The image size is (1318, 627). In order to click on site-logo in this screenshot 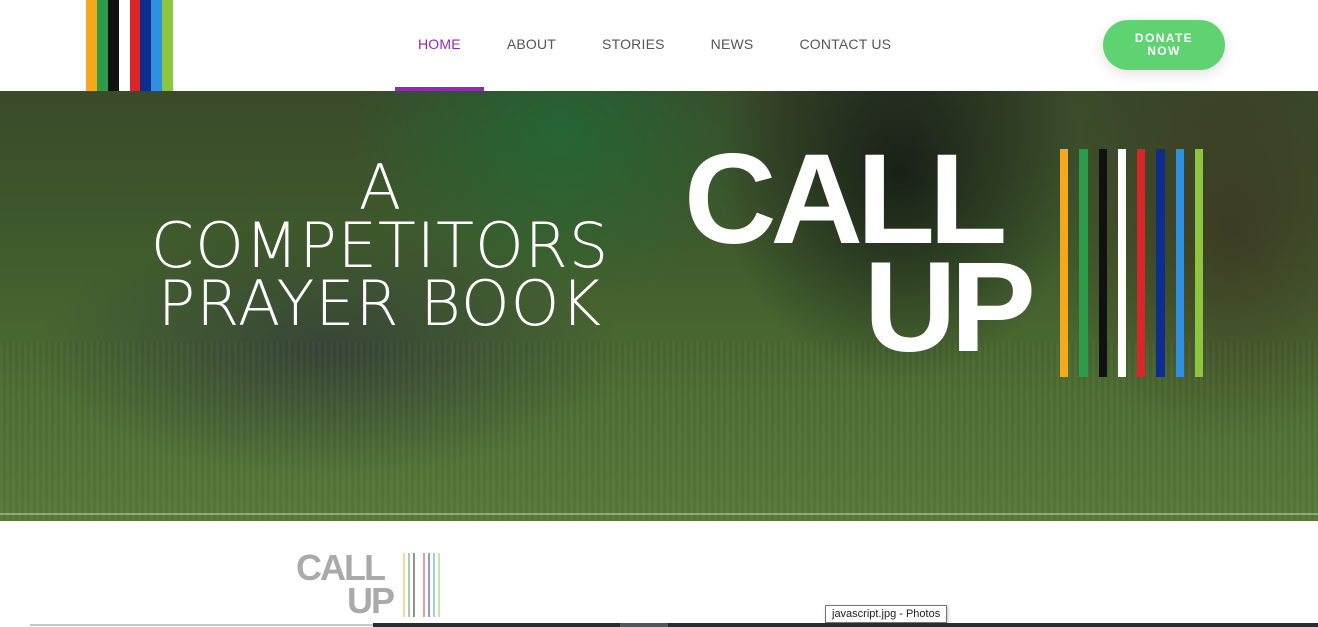, I will do `click(129, 45)`.